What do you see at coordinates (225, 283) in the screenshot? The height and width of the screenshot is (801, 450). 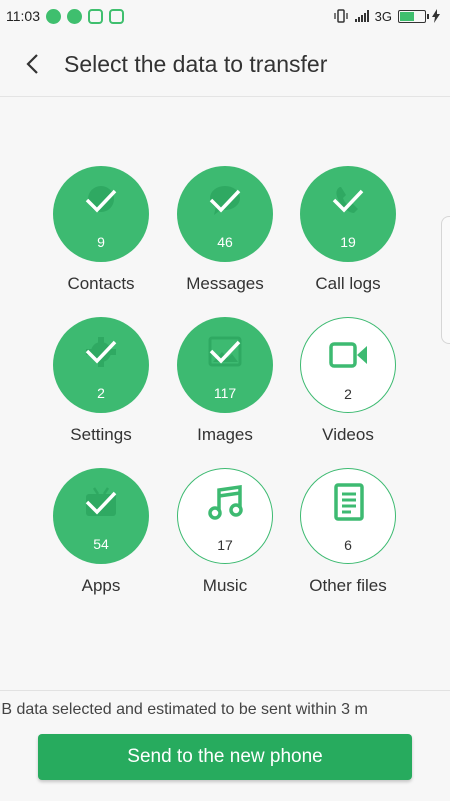 I see `item-label: Messages` at bounding box center [225, 283].